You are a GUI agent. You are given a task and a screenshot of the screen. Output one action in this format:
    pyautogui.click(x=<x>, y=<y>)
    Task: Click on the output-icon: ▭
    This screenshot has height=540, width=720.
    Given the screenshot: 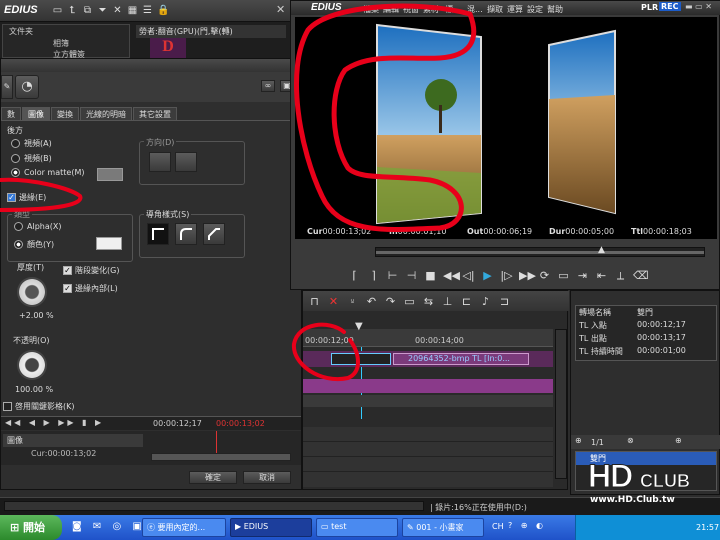 What is the action you would take?
    pyautogui.click(x=563, y=275)
    